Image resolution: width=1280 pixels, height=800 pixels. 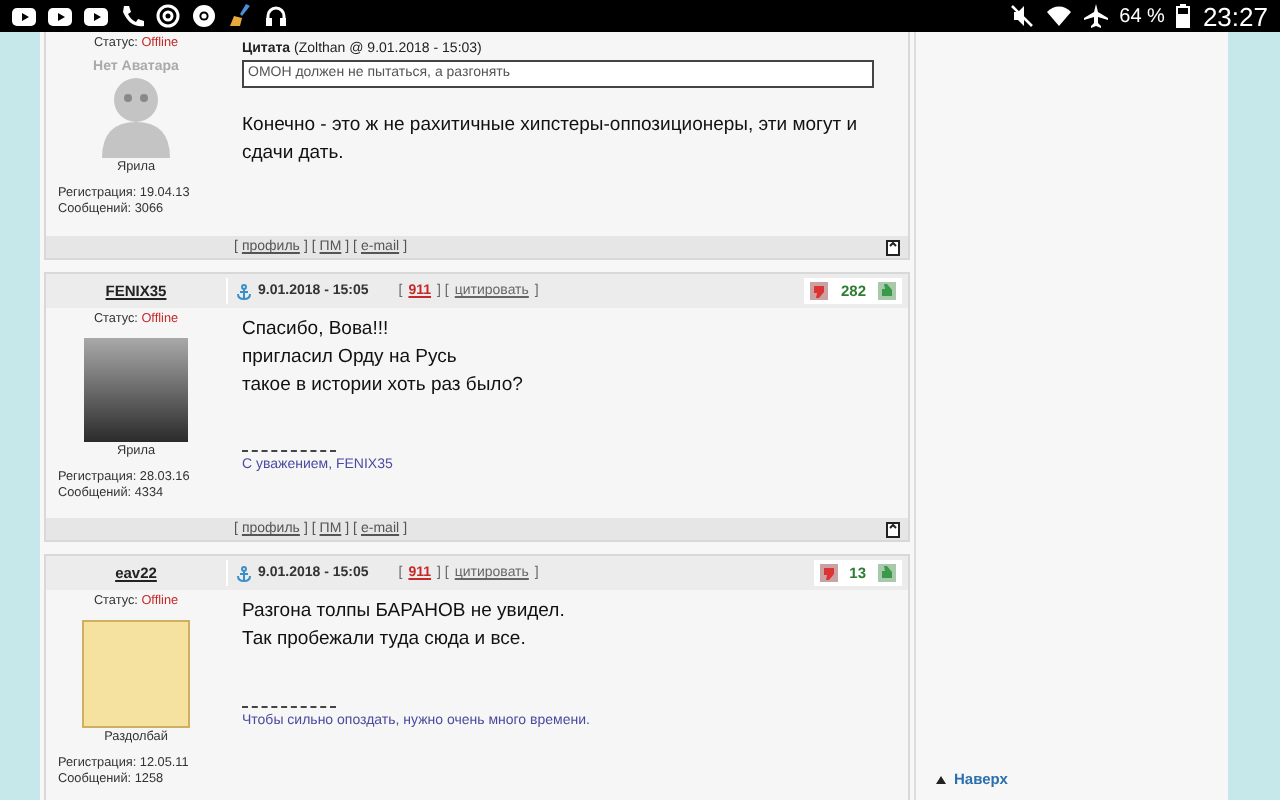 I want to click on photo-placeholder, so click(x=136, y=390).